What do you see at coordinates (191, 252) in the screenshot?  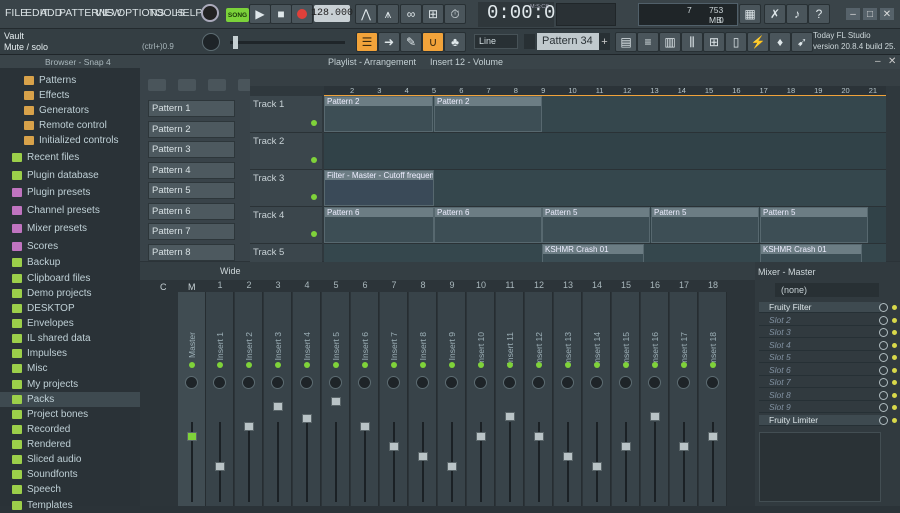 I see `pattern-list-item: Pattern 8` at bounding box center [191, 252].